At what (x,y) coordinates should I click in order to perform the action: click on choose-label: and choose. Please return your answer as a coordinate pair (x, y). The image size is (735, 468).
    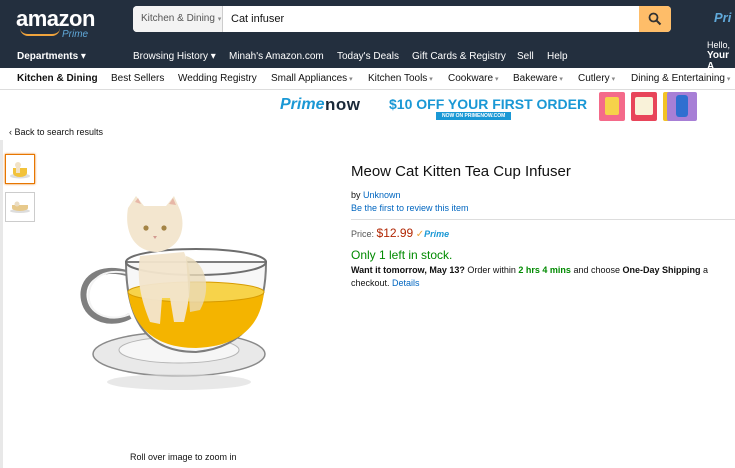
    Looking at the image, I should click on (596, 270).